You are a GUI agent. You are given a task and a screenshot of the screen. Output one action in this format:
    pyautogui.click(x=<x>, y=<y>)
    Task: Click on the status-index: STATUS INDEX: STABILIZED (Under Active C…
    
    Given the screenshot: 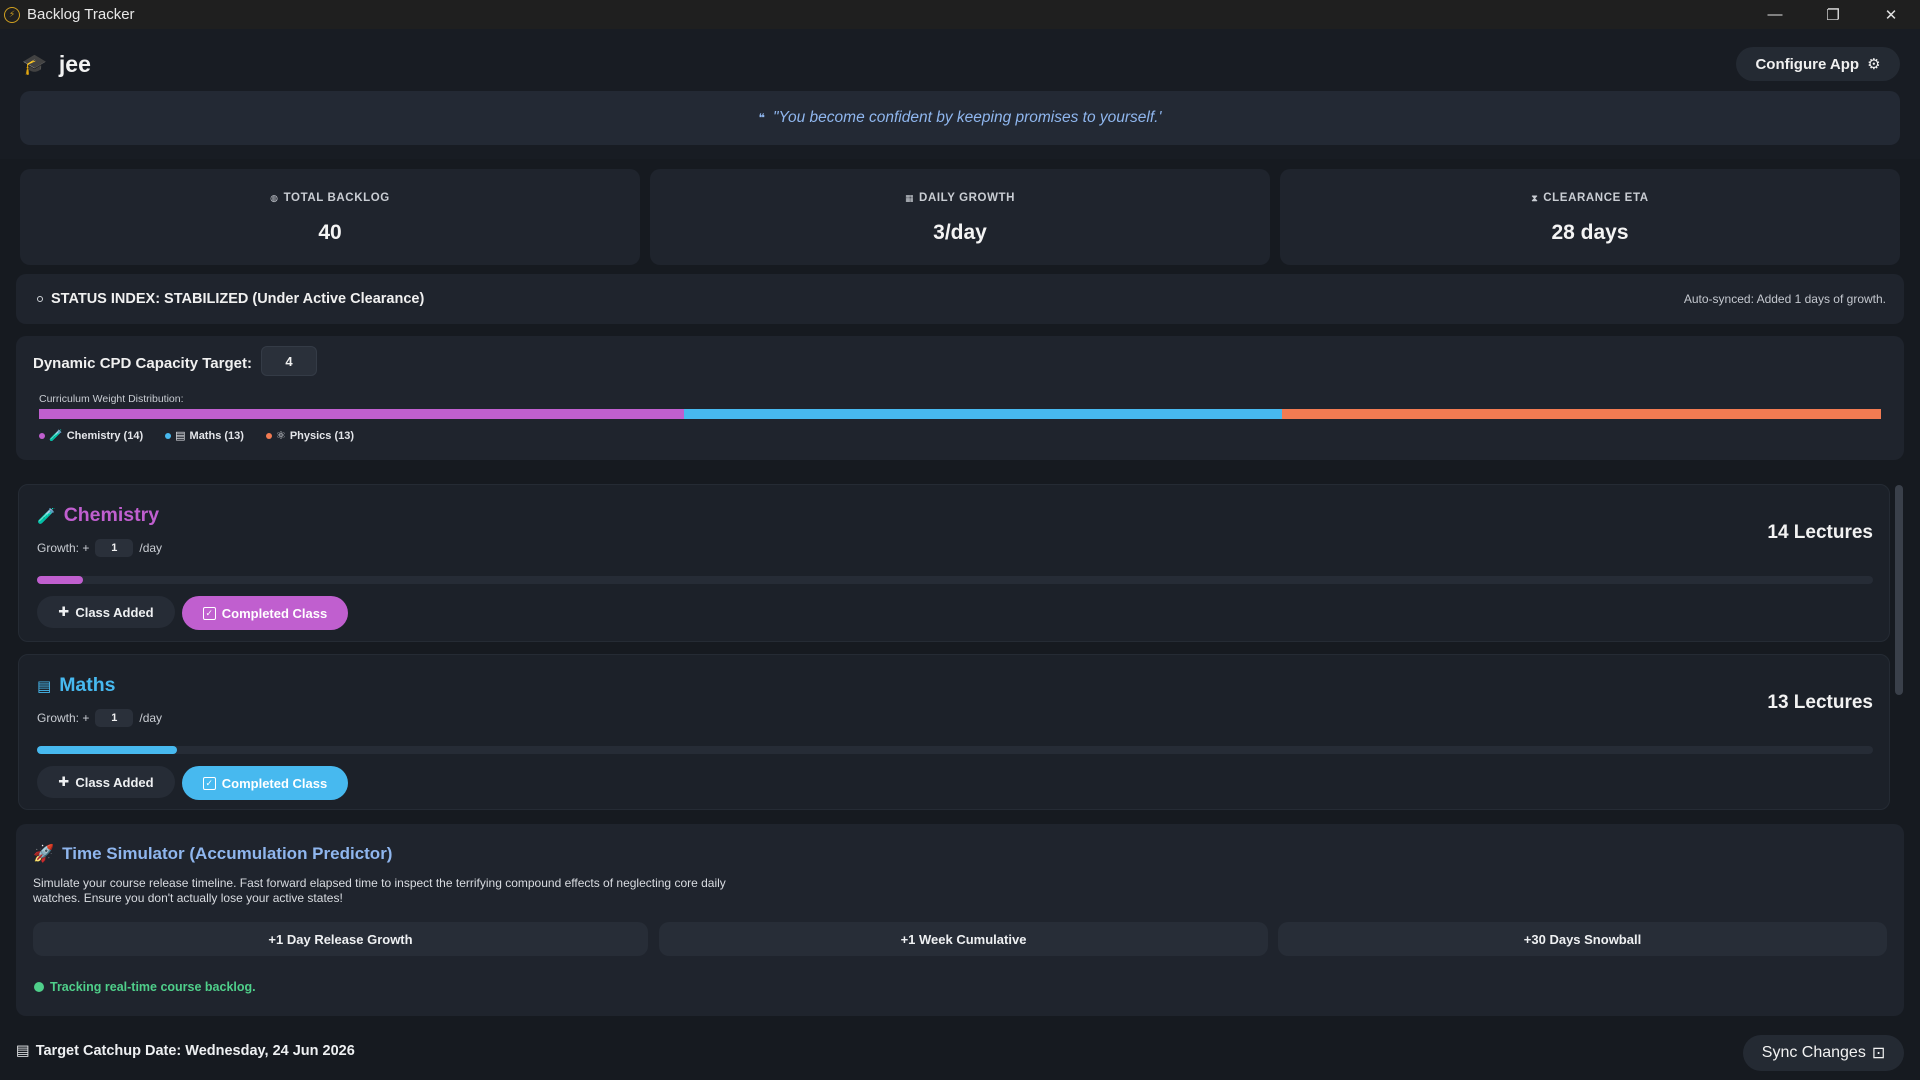 What is the action you would take?
    pyautogui.click(x=960, y=299)
    